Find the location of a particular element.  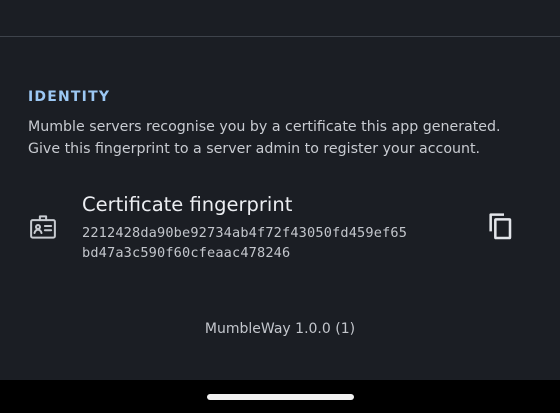

gesture-handle is located at coordinates (280, 397).